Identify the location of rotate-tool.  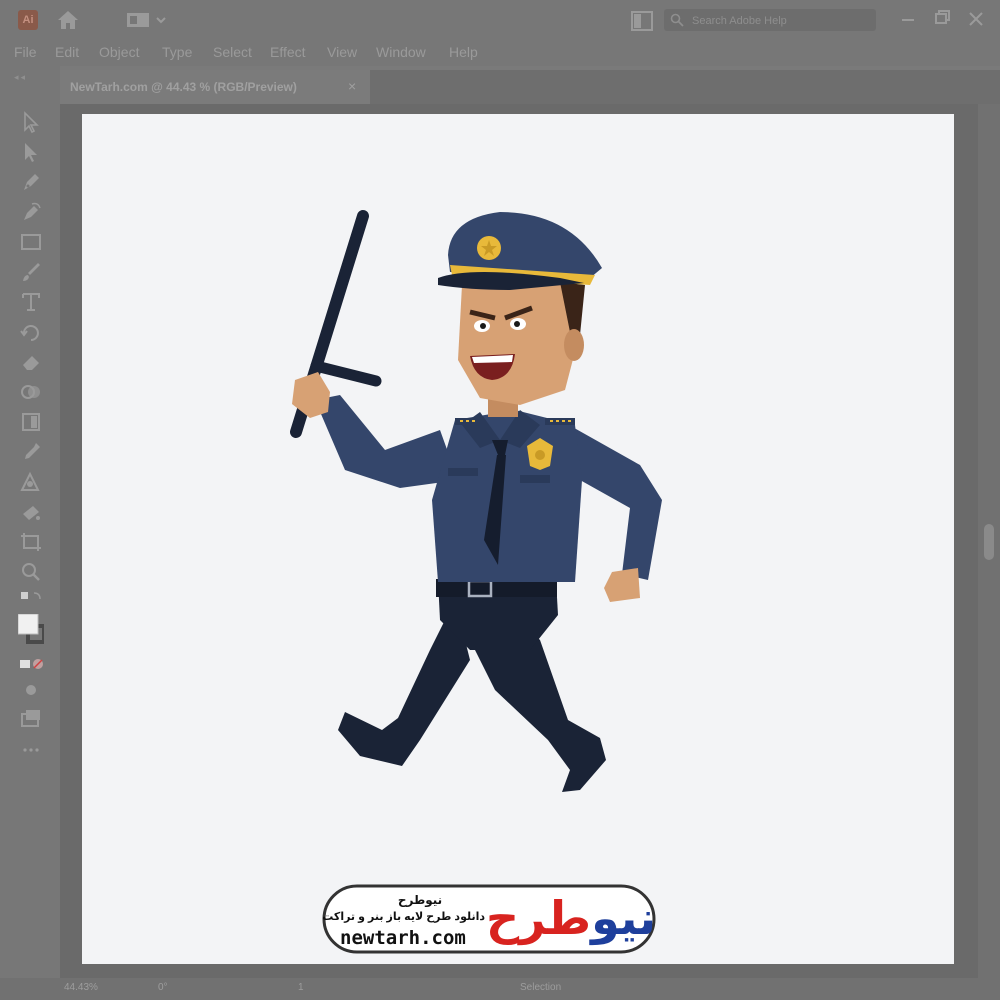
(31, 332).